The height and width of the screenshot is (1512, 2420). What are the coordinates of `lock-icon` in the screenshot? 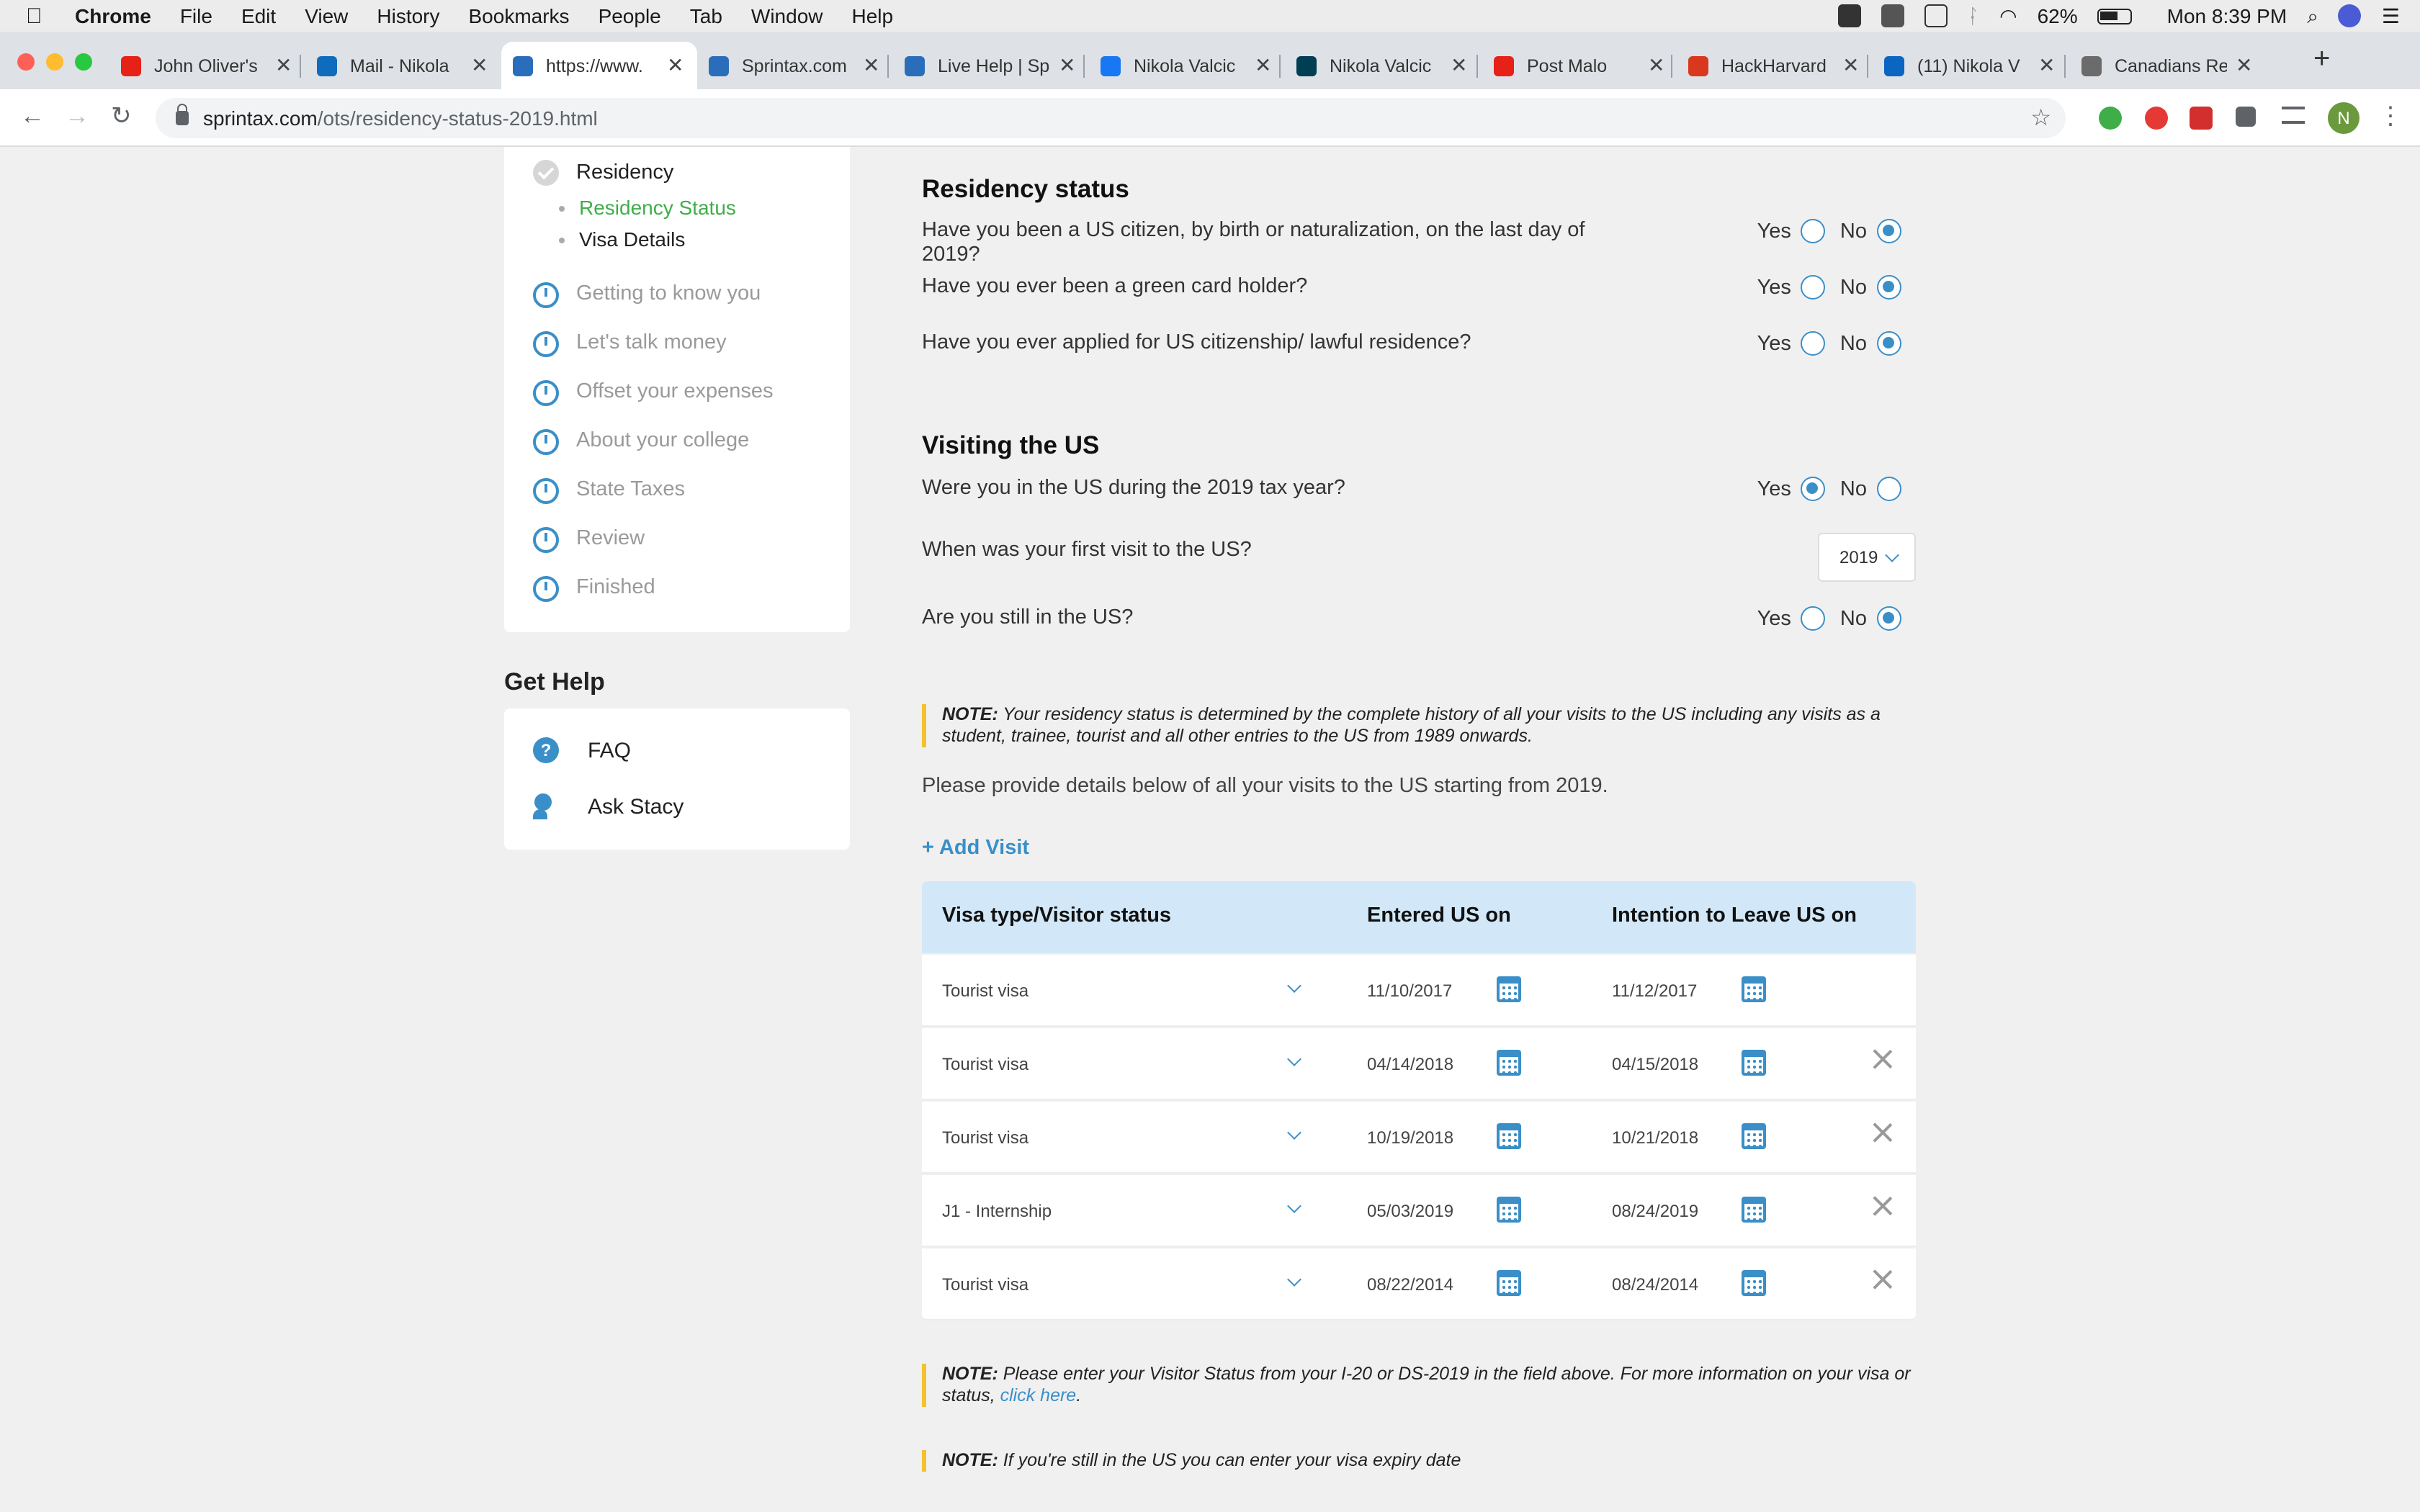 It's located at (182, 114).